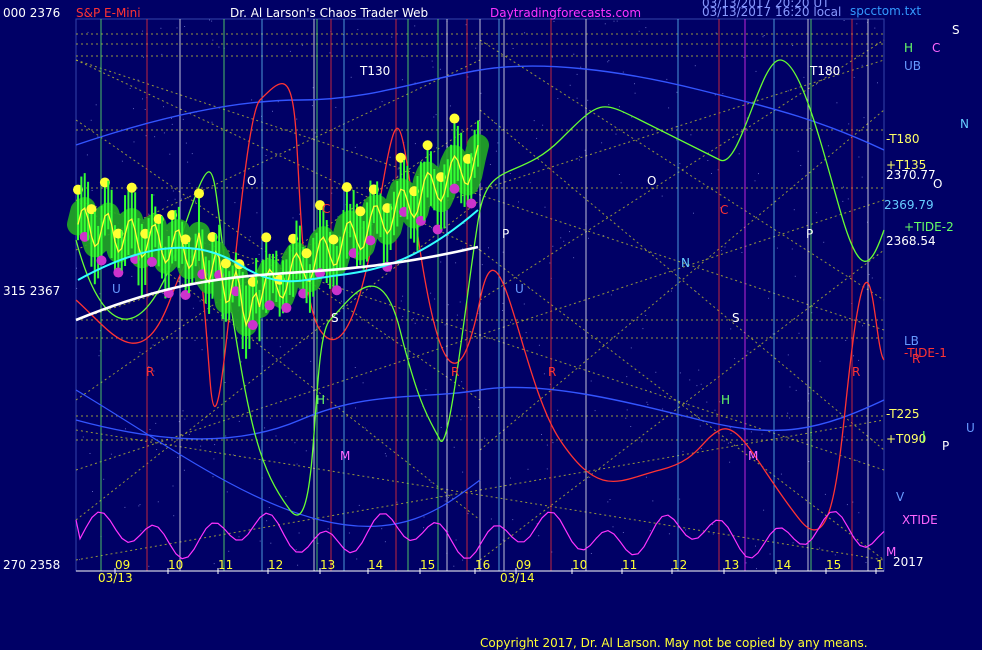 Image resolution: width=982 pixels, height=650 pixels. I want to click on right-label: H, so click(908, 48).